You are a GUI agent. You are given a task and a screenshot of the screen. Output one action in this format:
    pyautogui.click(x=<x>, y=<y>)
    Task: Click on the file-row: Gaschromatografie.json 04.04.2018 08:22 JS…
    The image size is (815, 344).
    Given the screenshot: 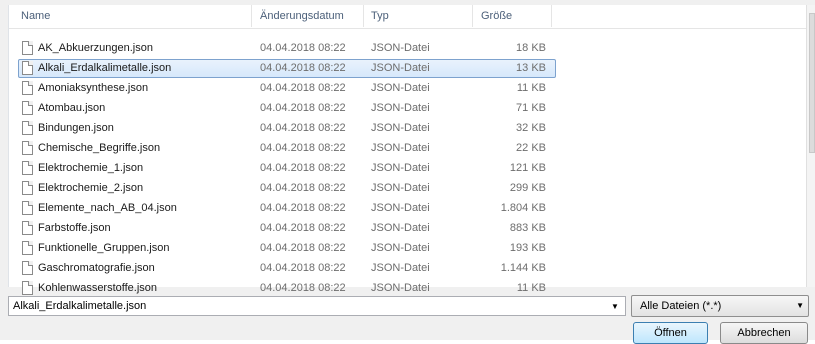 What is the action you would take?
    pyautogui.click(x=408, y=269)
    